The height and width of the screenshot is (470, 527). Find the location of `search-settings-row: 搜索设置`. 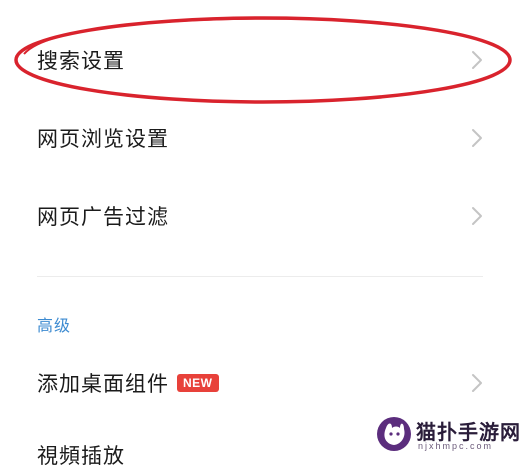

search-settings-row: 搜索设置 is located at coordinates (263, 60).